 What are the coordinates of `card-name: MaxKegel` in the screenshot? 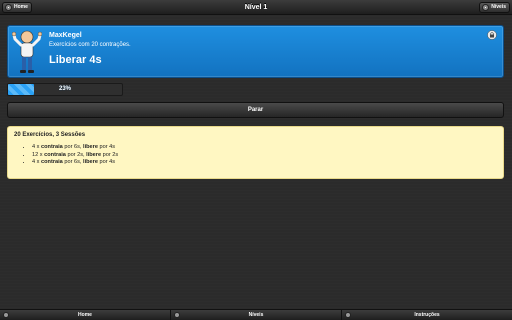 It's located at (65, 35).